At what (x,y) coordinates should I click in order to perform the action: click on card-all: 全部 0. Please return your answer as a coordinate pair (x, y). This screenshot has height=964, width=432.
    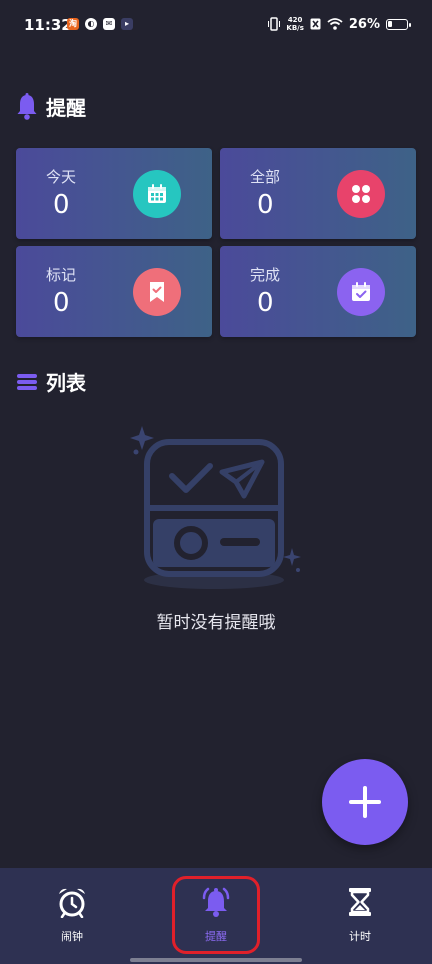
    Looking at the image, I should click on (318, 193).